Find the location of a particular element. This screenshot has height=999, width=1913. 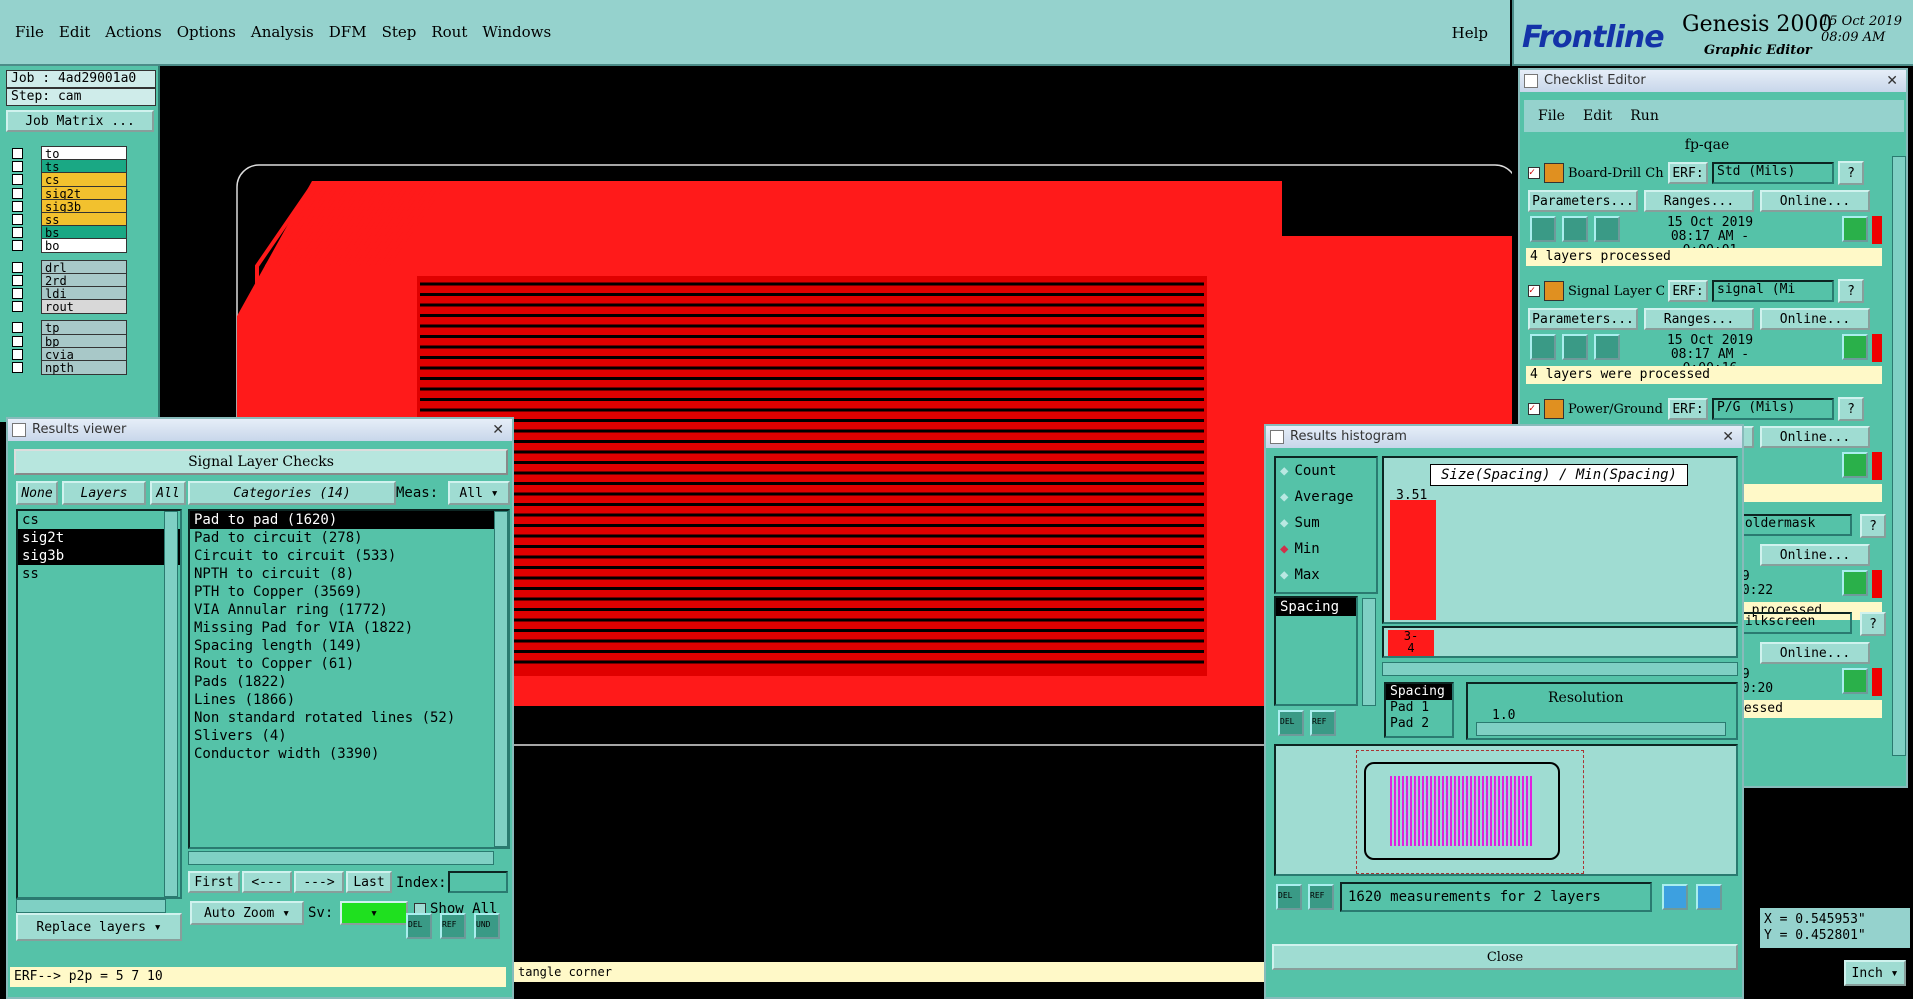

category-item: Missing Pad for VIA (1822) is located at coordinates (349, 628).